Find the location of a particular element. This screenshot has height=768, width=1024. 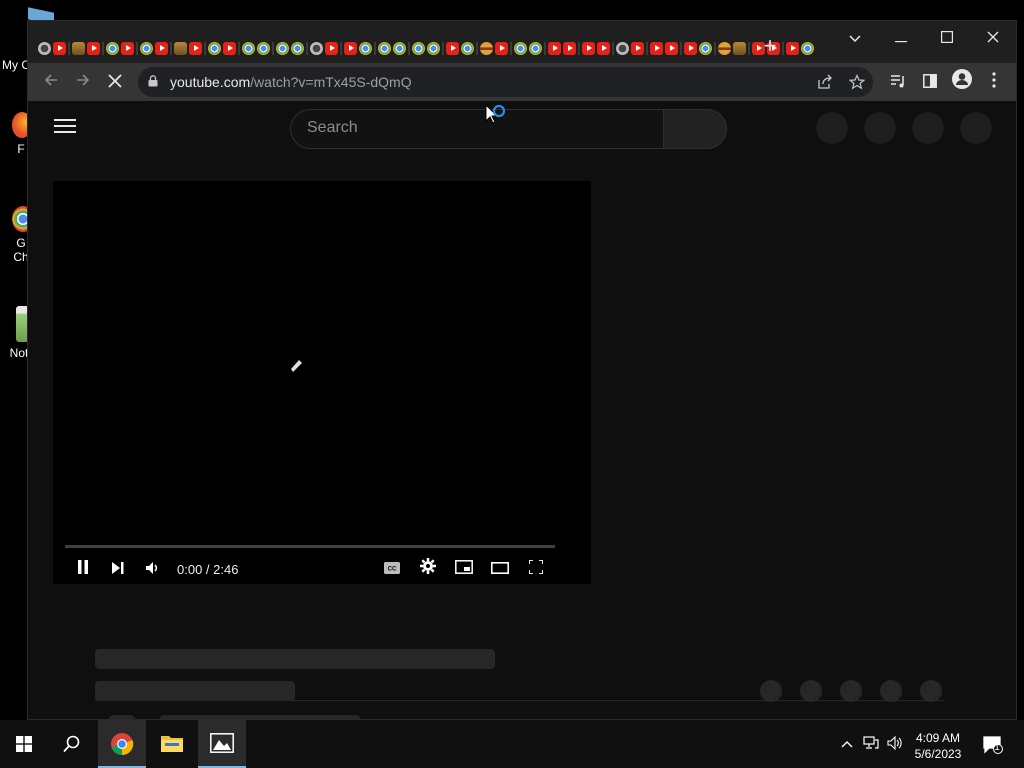

tab-search-button is located at coordinates (855, 39).